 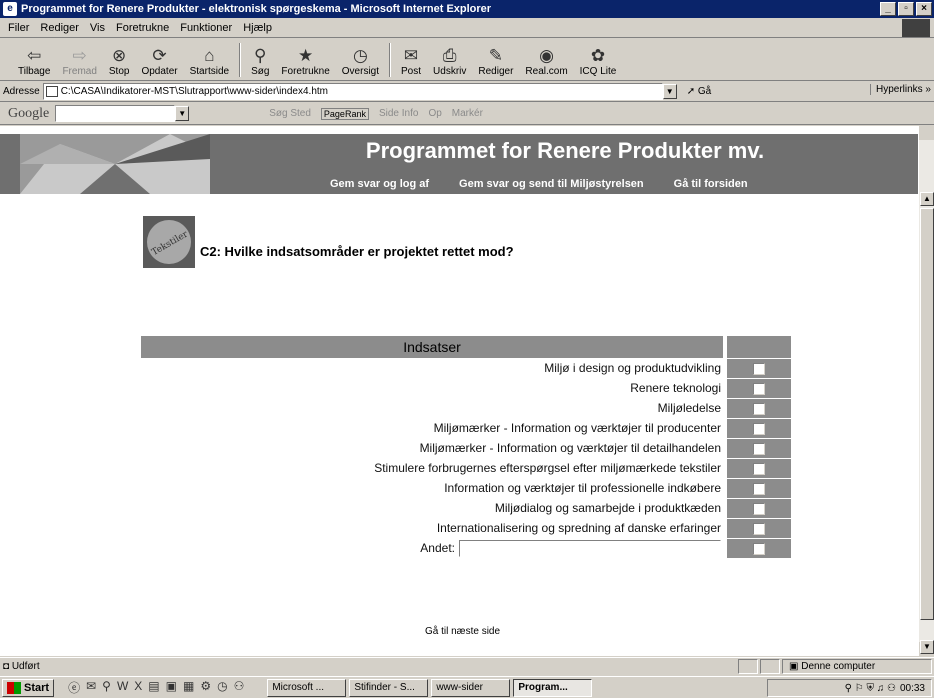 What do you see at coordinates (669, 91) in the screenshot?
I see `address-dropdown-button: ▼` at bounding box center [669, 91].